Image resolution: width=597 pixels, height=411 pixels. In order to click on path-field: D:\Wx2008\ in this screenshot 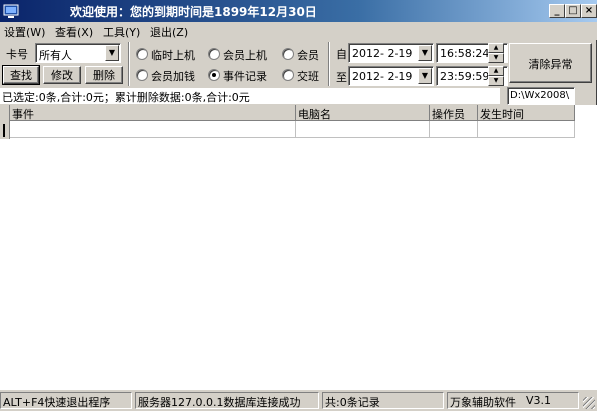, I will do `click(541, 96)`.